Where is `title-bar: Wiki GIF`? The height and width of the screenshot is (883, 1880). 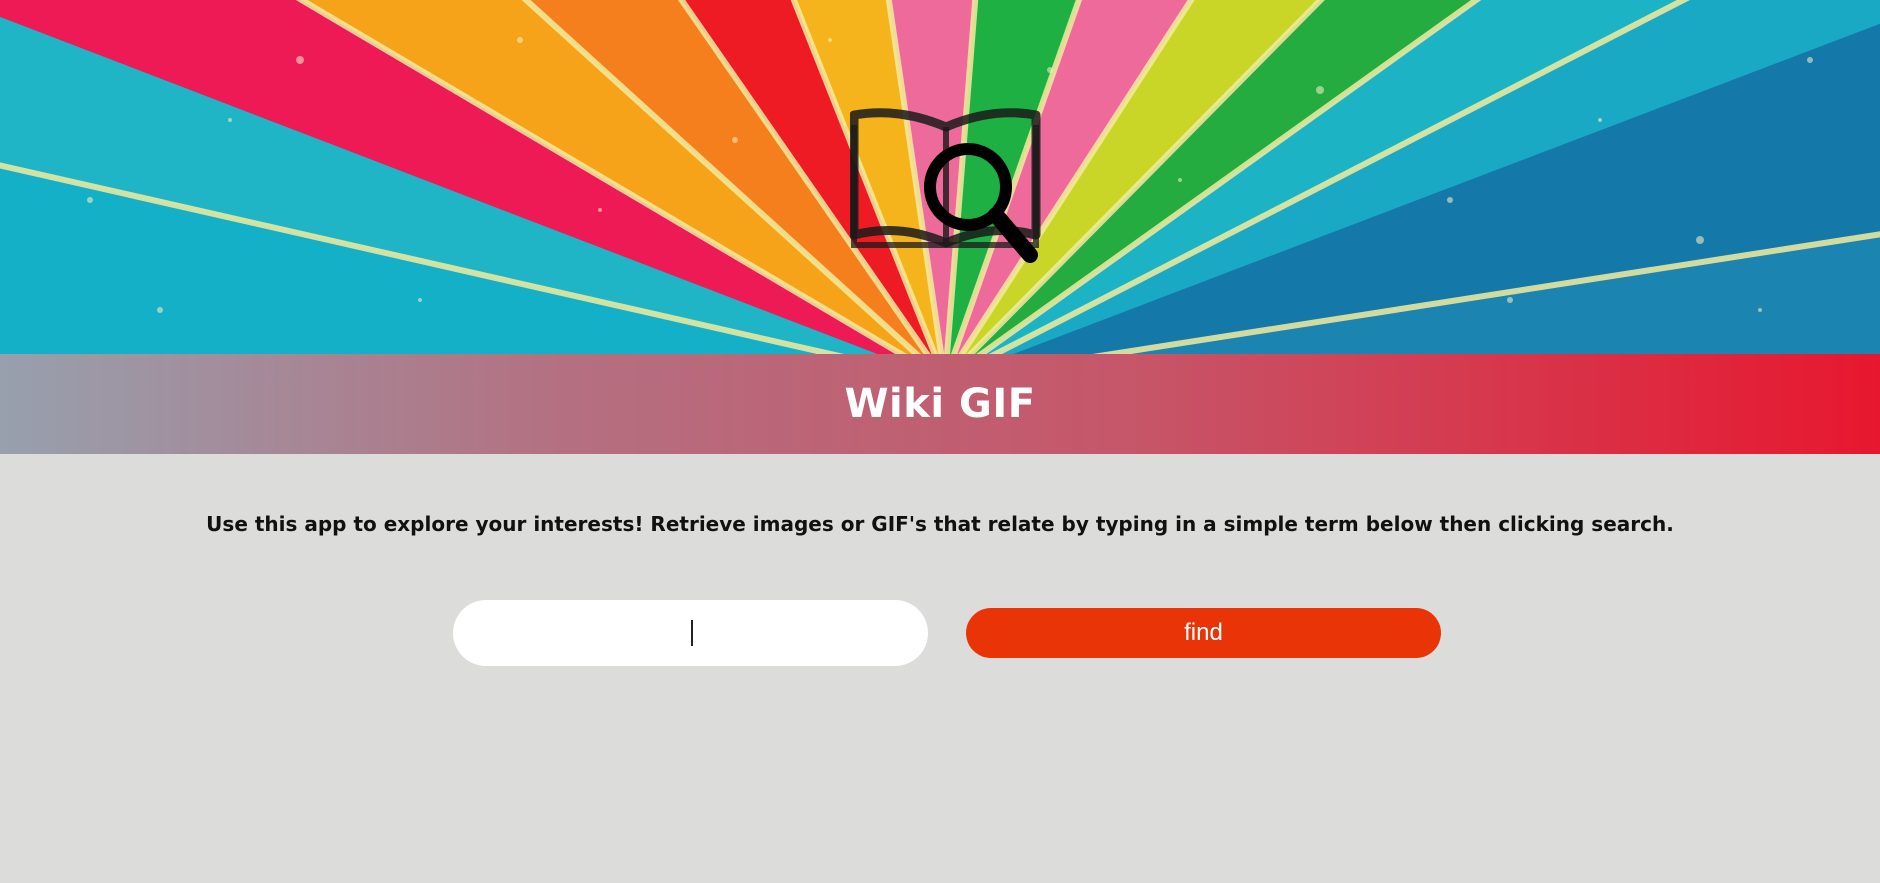
title-bar: Wiki GIF is located at coordinates (940, 404).